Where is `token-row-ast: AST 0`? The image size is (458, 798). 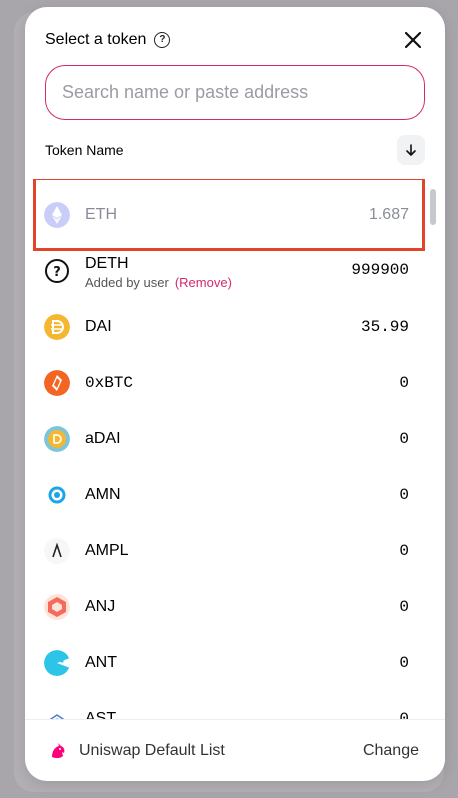
token-row-ast: AST 0 is located at coordinates (227, 705).